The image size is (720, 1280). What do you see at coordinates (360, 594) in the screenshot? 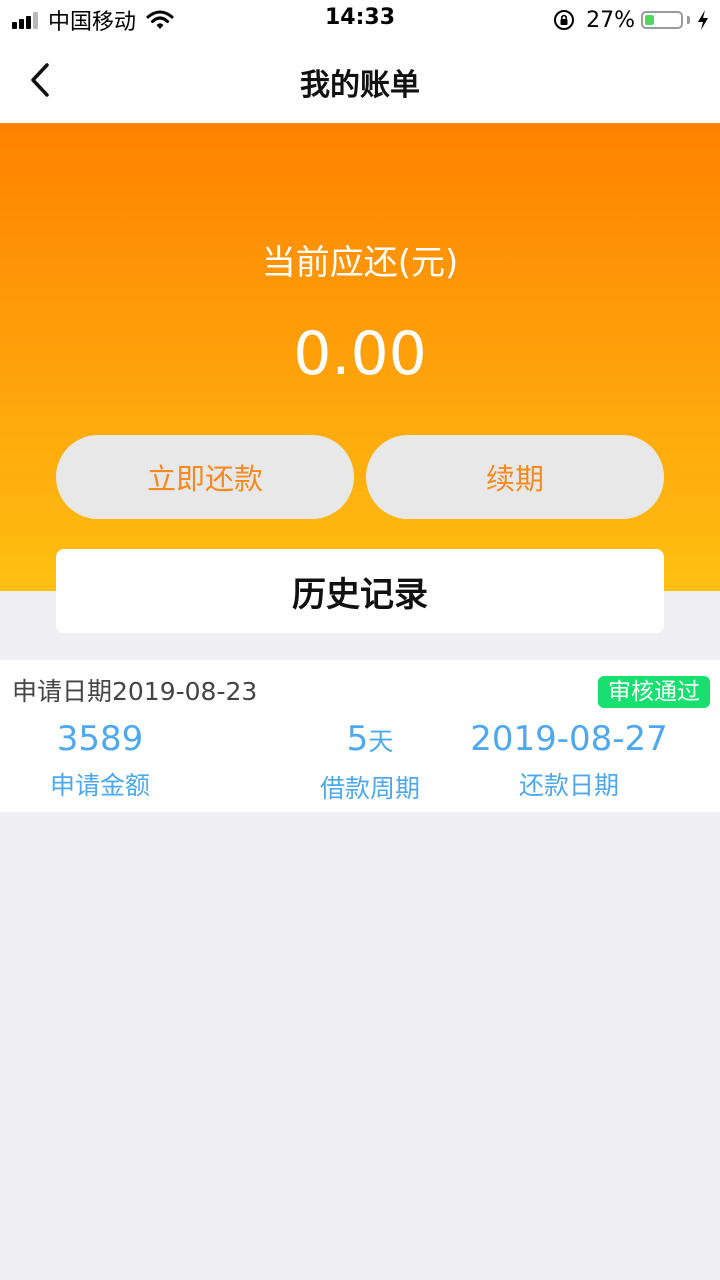
I see `history-title: 历史记录` at bounding box center [360, 594].